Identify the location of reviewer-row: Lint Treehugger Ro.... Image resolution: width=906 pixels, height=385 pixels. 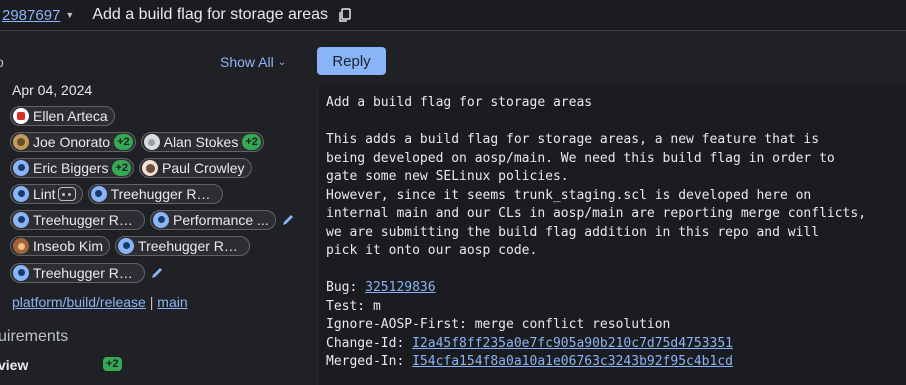
(116, 194).